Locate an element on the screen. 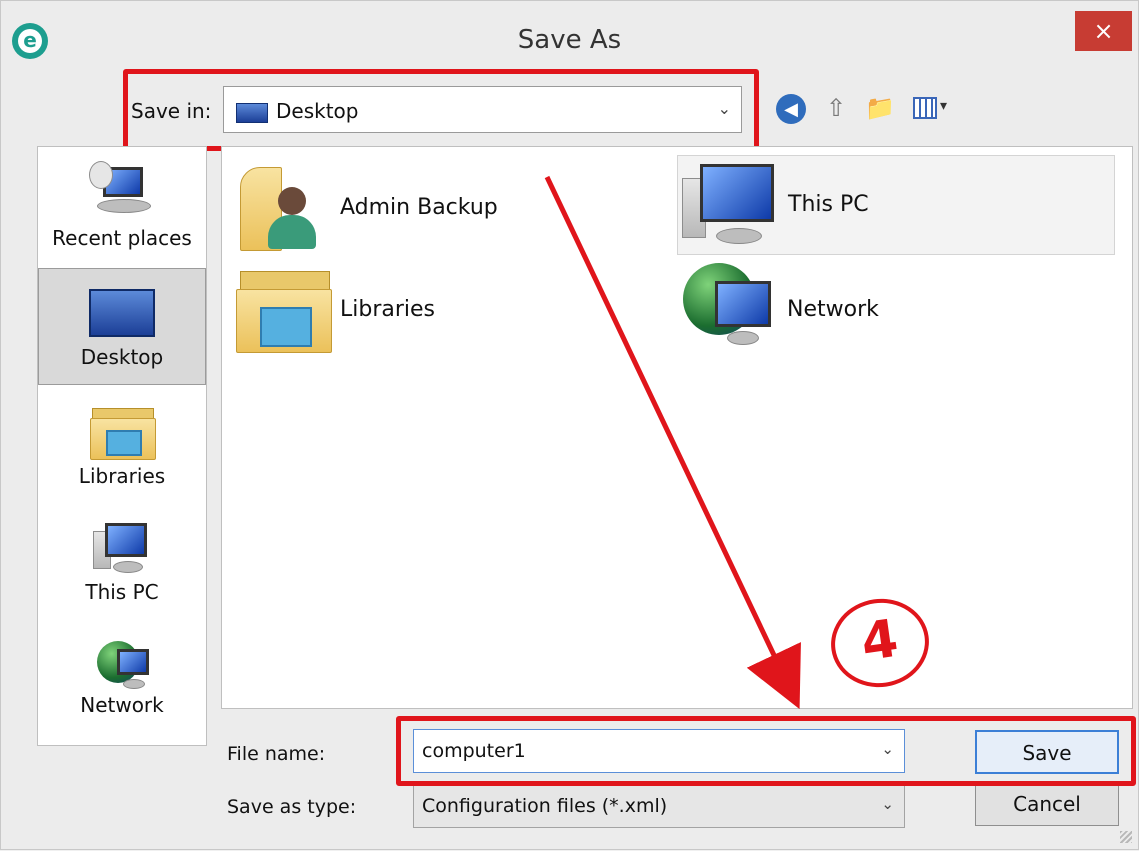 The image size is (1139, 851). place-label: Network is located at coordinates (122, 705).